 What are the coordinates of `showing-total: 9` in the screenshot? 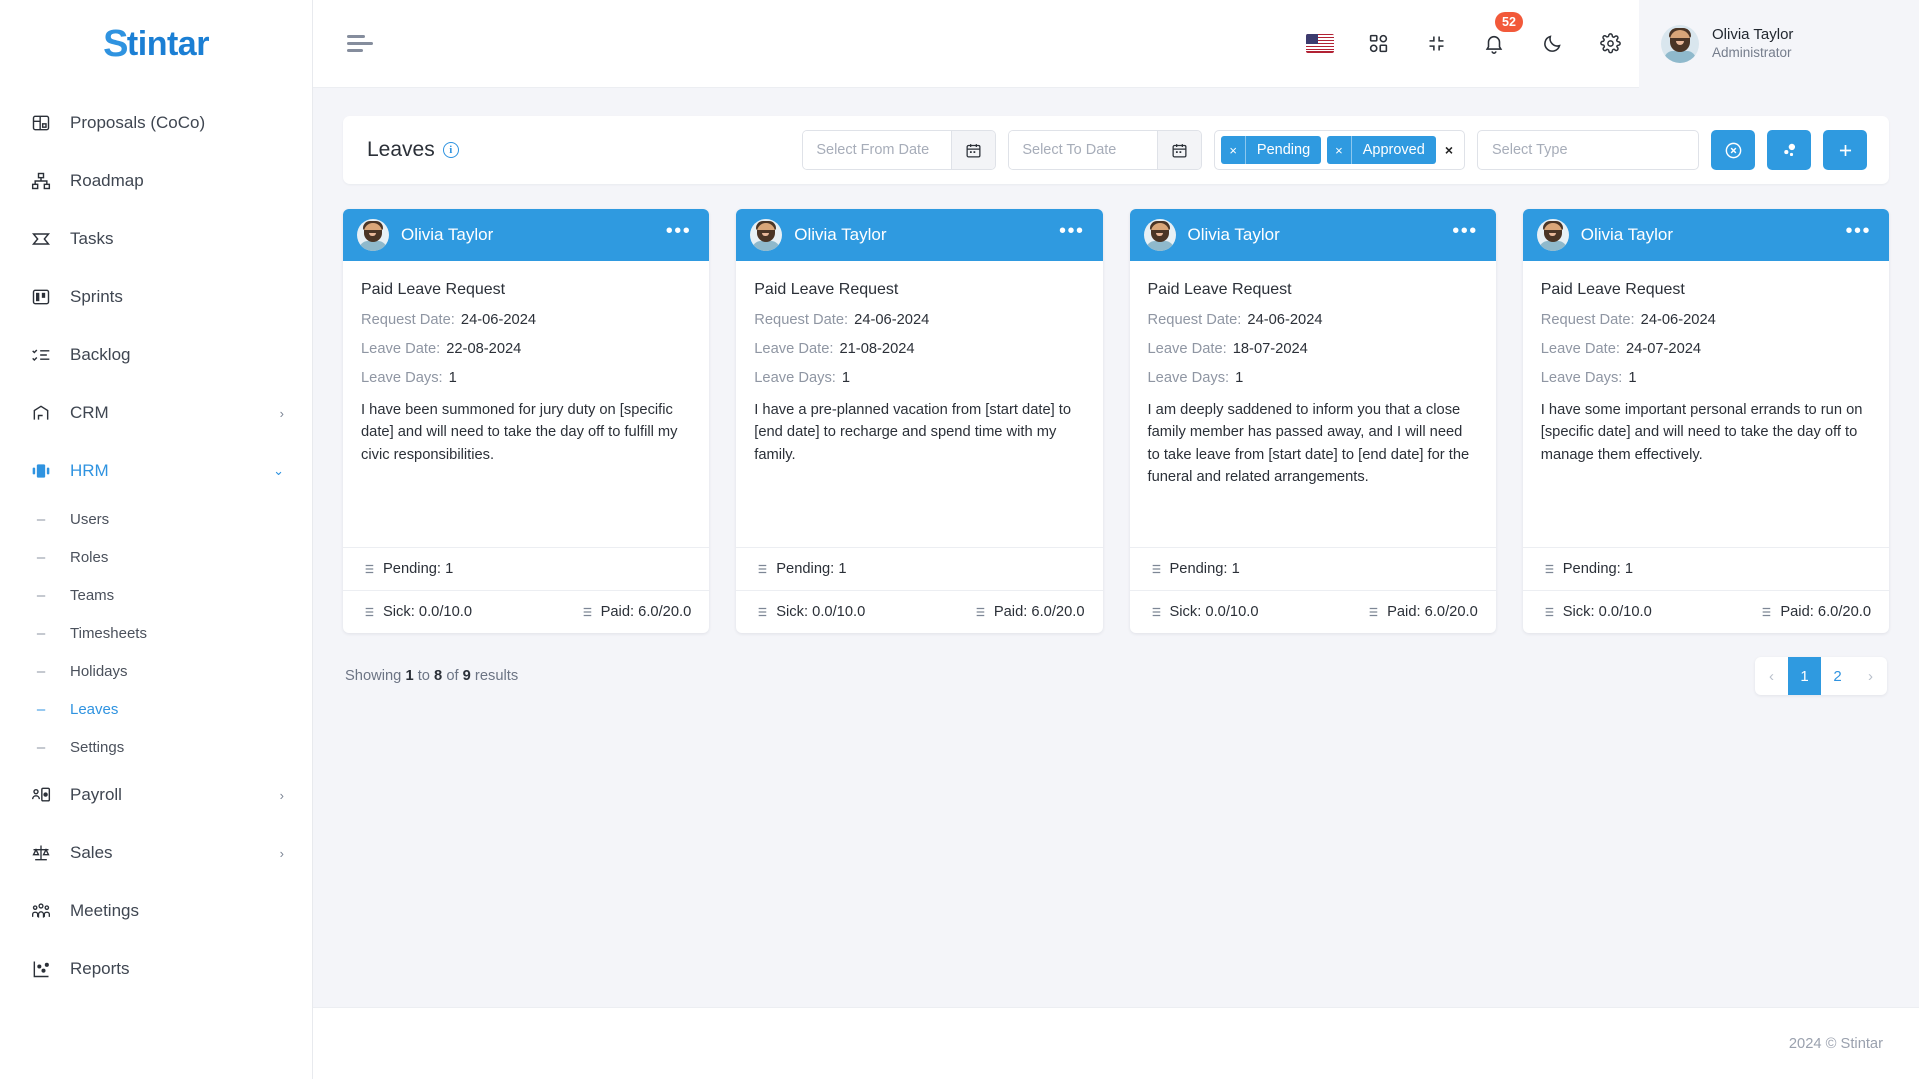 It's located at (466, 676).